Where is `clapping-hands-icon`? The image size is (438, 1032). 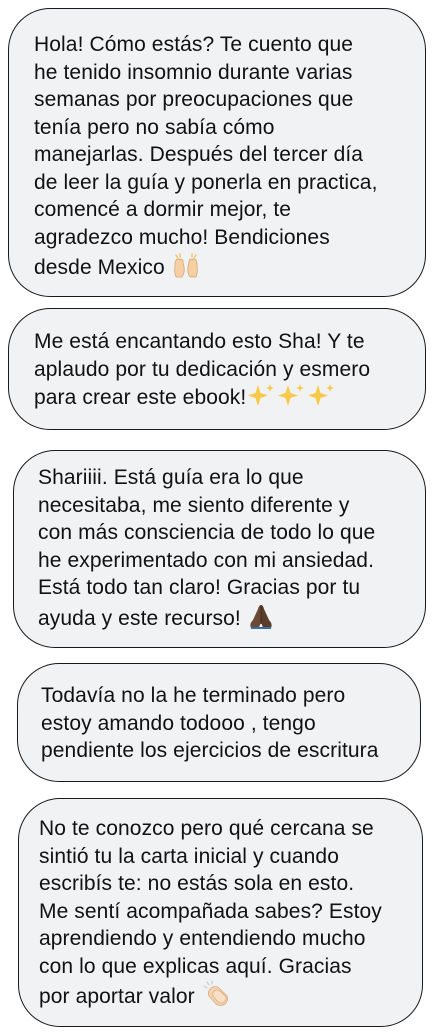 clapping-hands-icon is located at coordinates (216, 998).